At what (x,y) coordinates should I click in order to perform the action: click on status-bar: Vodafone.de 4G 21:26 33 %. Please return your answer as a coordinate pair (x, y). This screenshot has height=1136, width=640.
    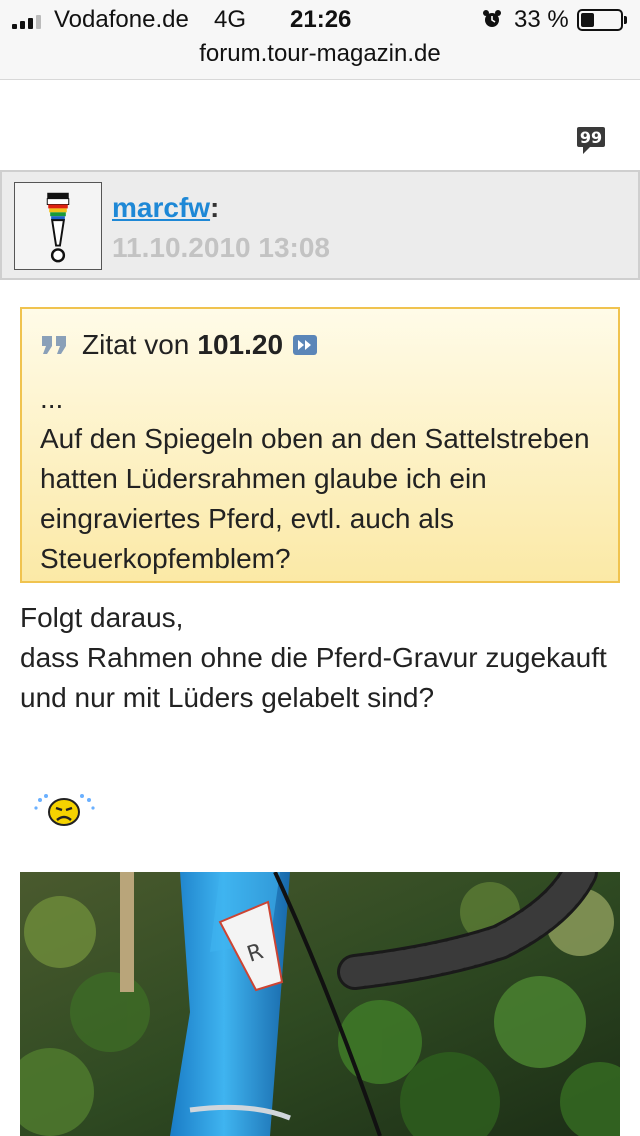
    Looking at the image, I should click on (320, 20).